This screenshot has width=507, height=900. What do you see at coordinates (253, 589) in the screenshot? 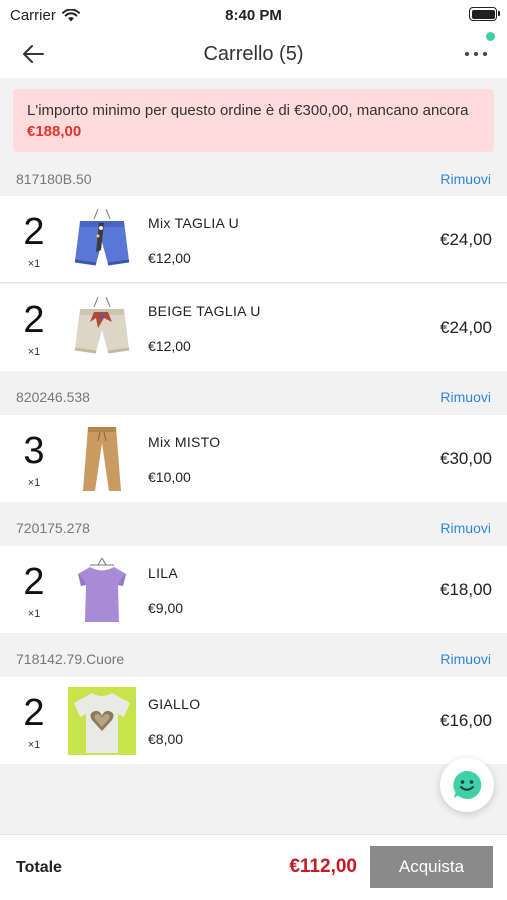
I see `cart-item: 2 ×1 LILA €9,00 €18,00` at bounding box center [253, 589].